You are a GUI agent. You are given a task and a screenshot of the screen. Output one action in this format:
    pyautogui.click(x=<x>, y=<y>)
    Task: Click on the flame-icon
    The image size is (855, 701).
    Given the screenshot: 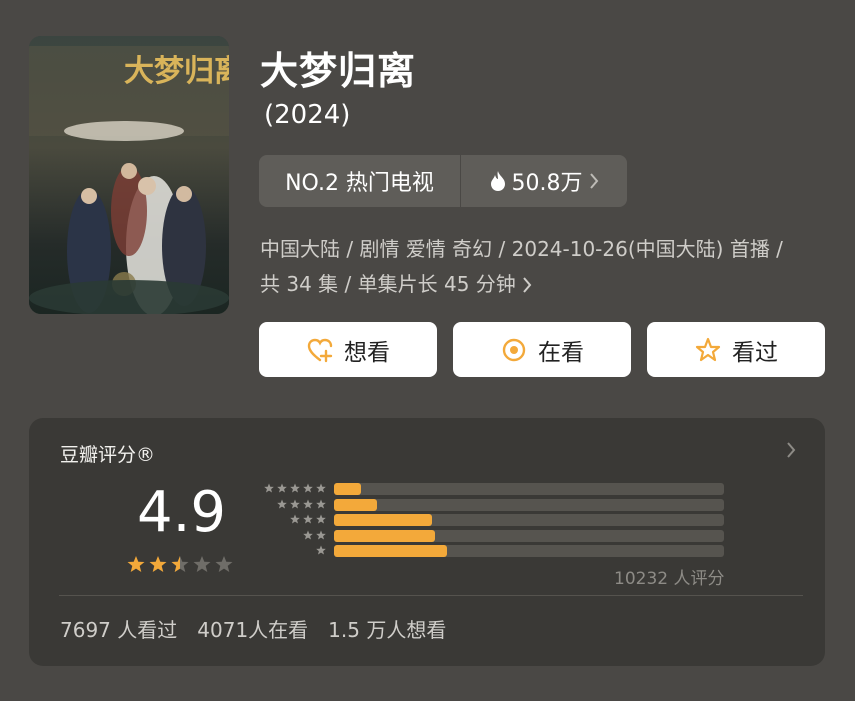 What is the action you would take?
    pyautogui.click(x=497, y=181)
    